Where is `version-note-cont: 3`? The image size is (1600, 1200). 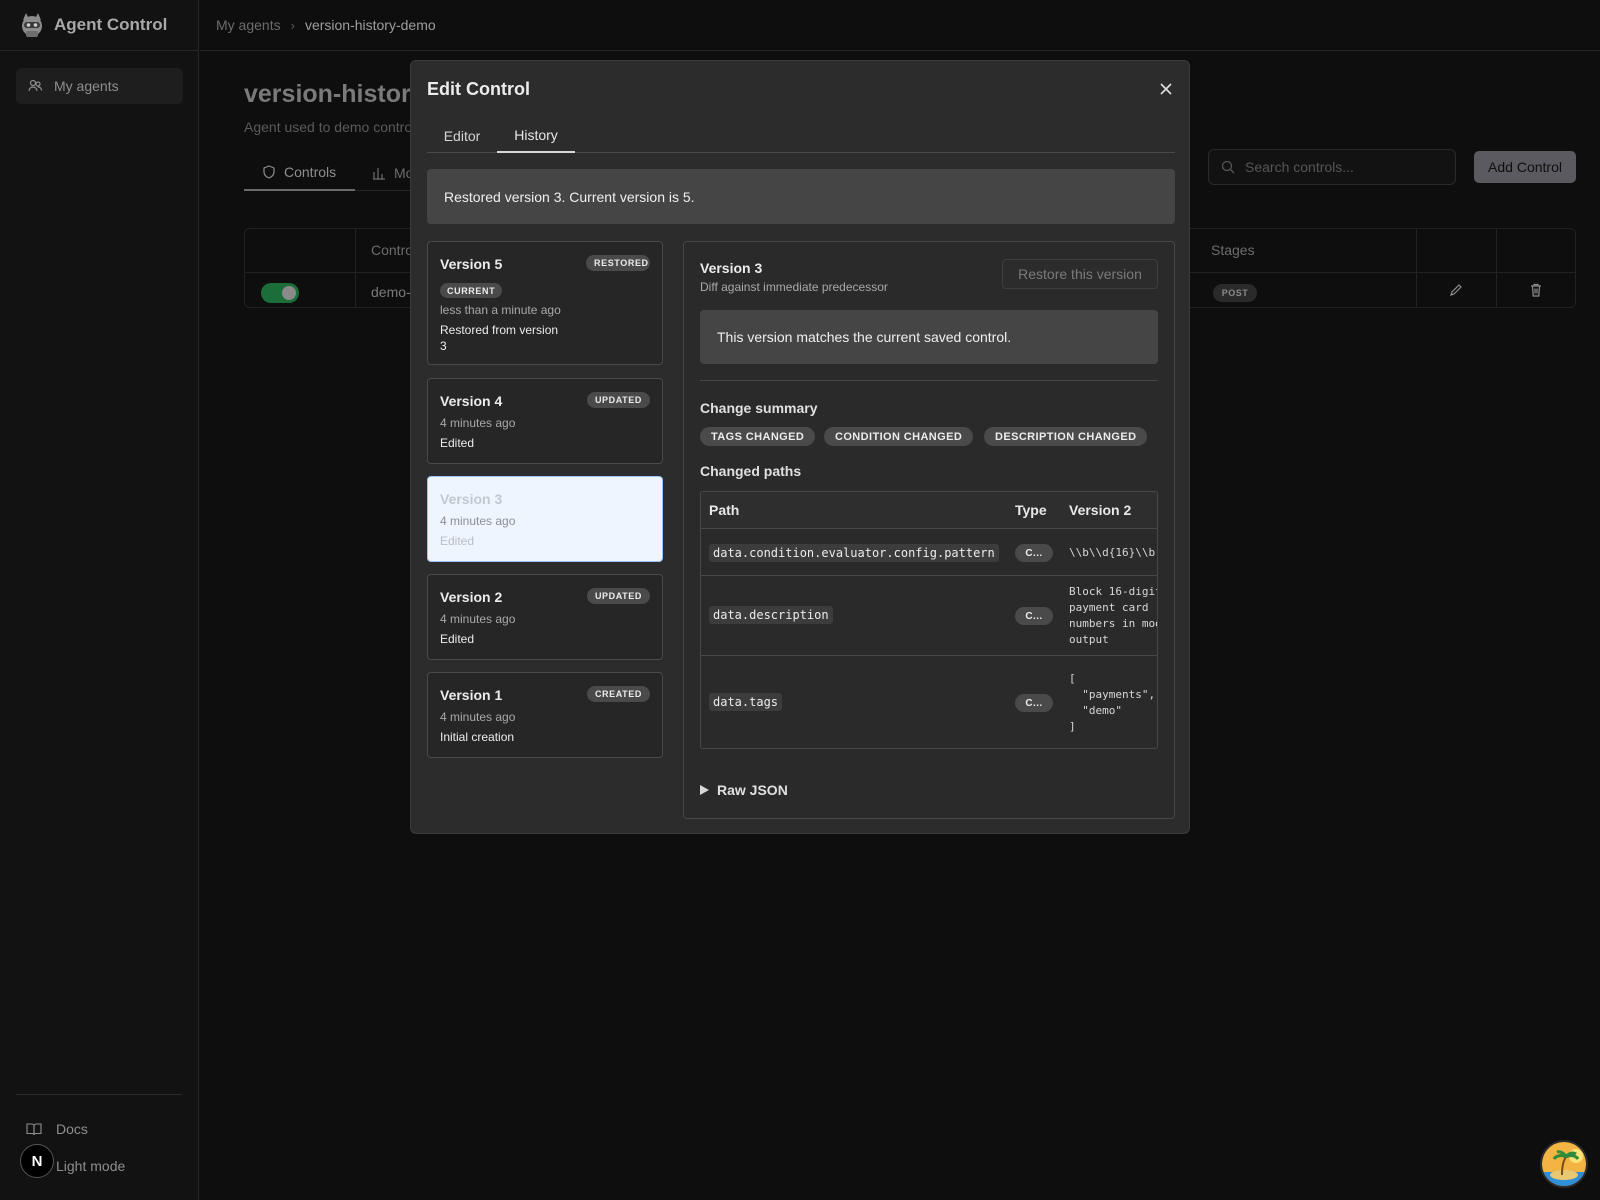
version-note-cont: 3 is located at coordinates (443, 346).